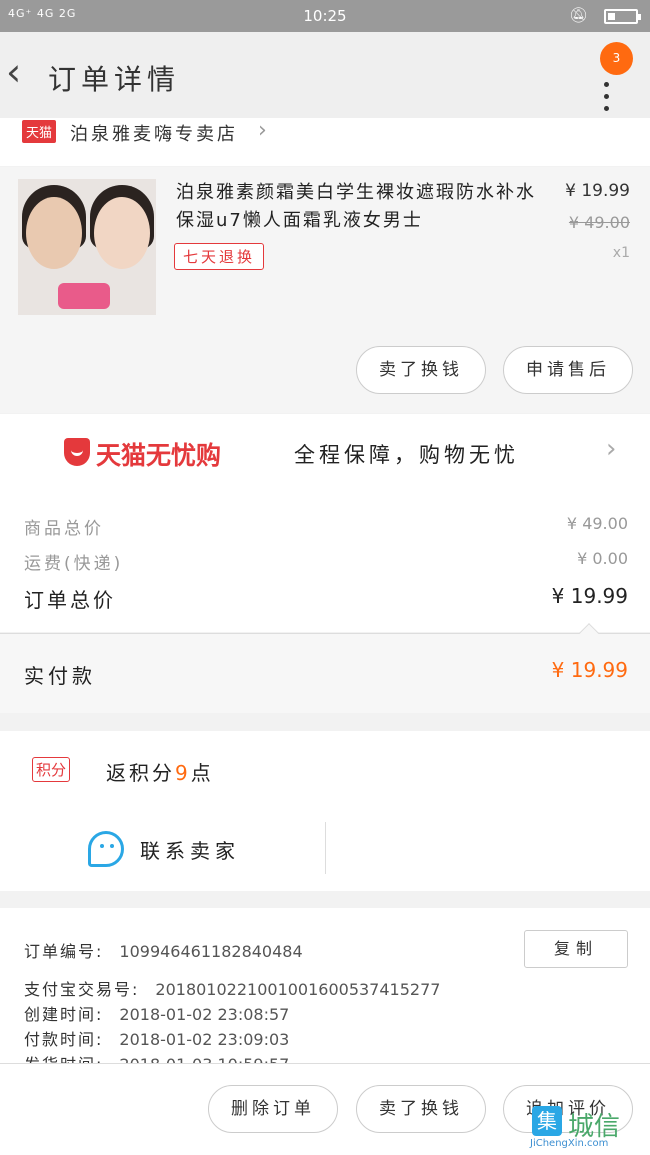 This screenshot has height=1155, width=650. I want to click on message-count-badge: 3, so click(616, 58).